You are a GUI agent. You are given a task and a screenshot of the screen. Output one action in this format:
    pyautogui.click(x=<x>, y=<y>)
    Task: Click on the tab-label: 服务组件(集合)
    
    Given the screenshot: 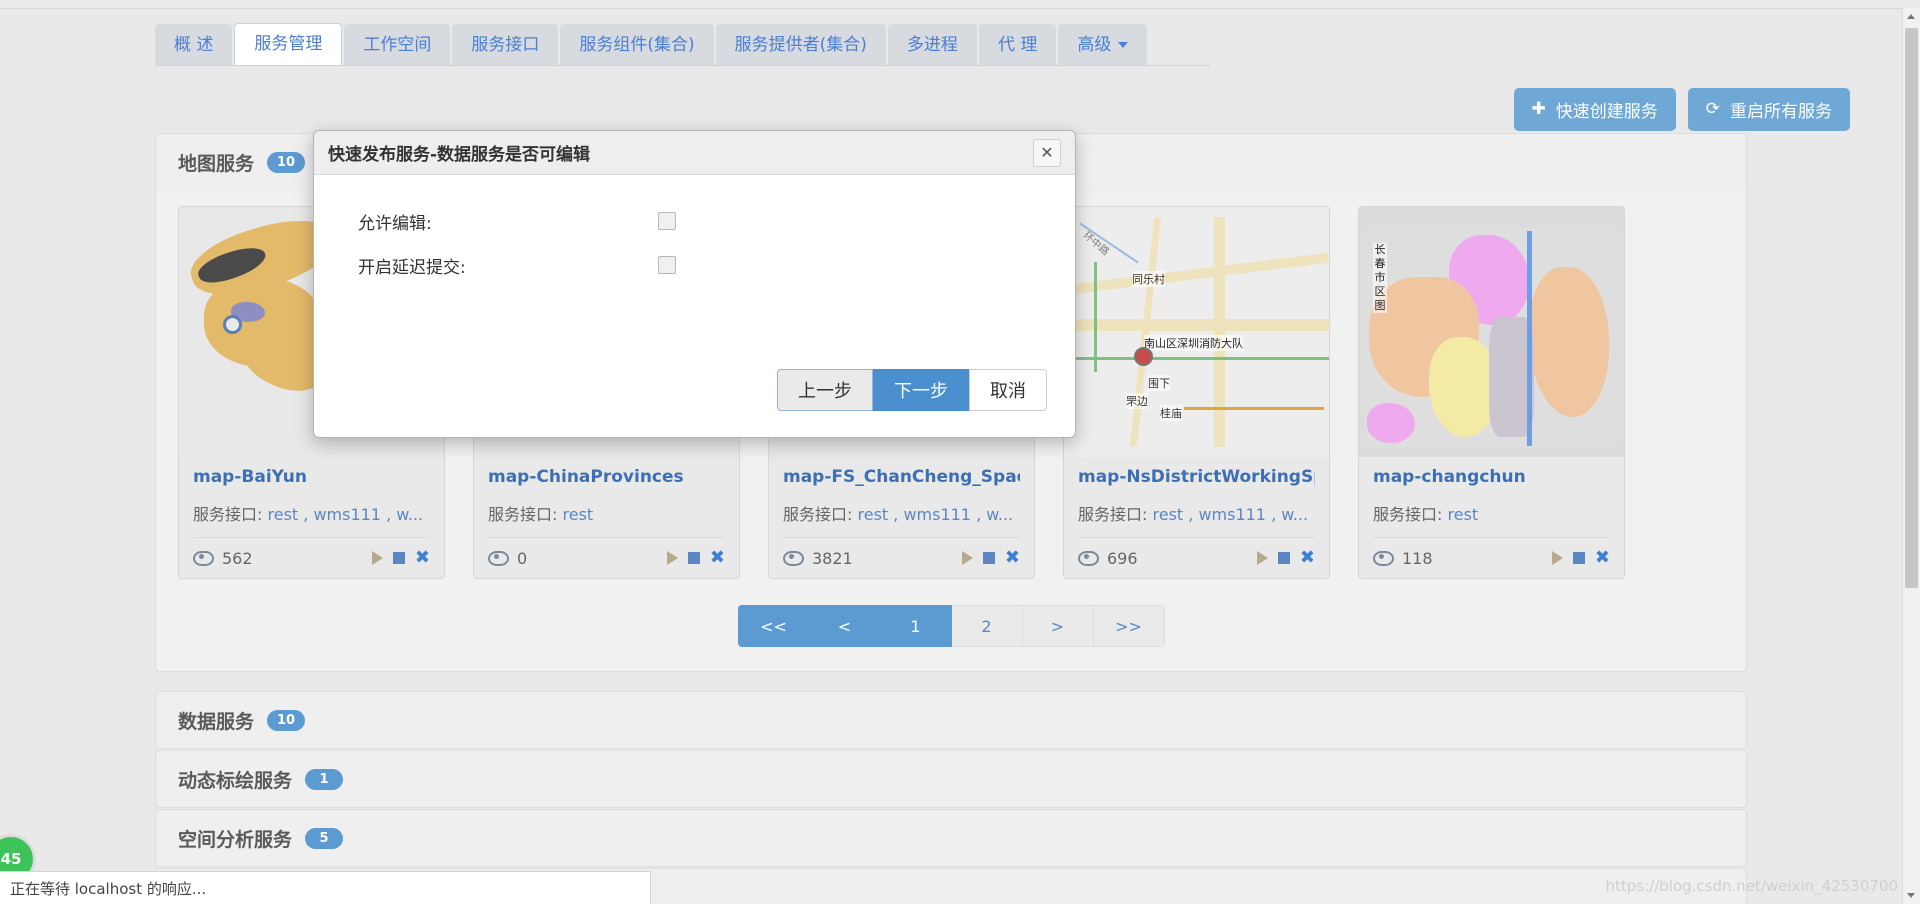 What is the action you would take?
    pyautogui.click(x=637, y=45)
    